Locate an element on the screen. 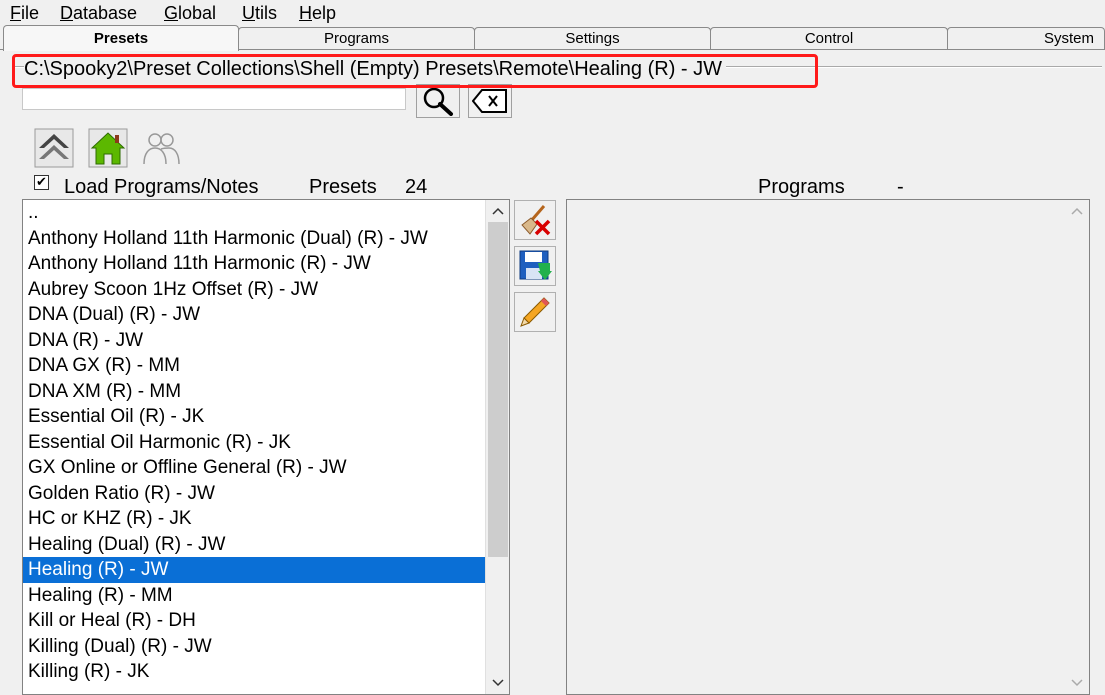 The height and width of the screenshot is (695, 1105). home-icon is located at coordinates (108, 148).